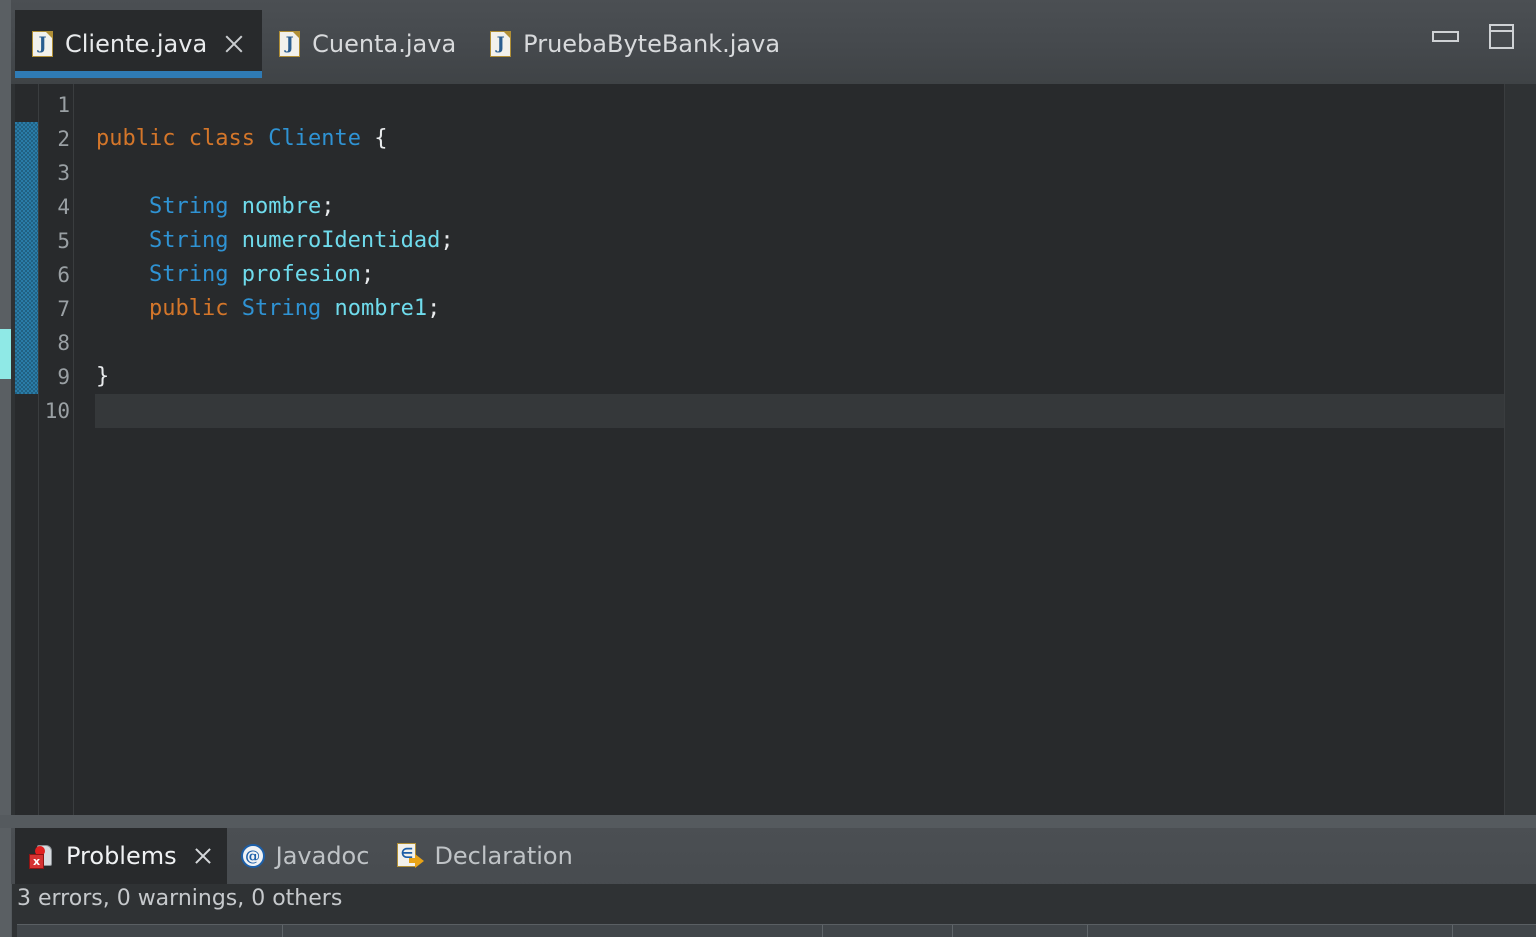 The image size is (1536, 937). I want to click on code-line: public String nombre1;, so click(268, 309).